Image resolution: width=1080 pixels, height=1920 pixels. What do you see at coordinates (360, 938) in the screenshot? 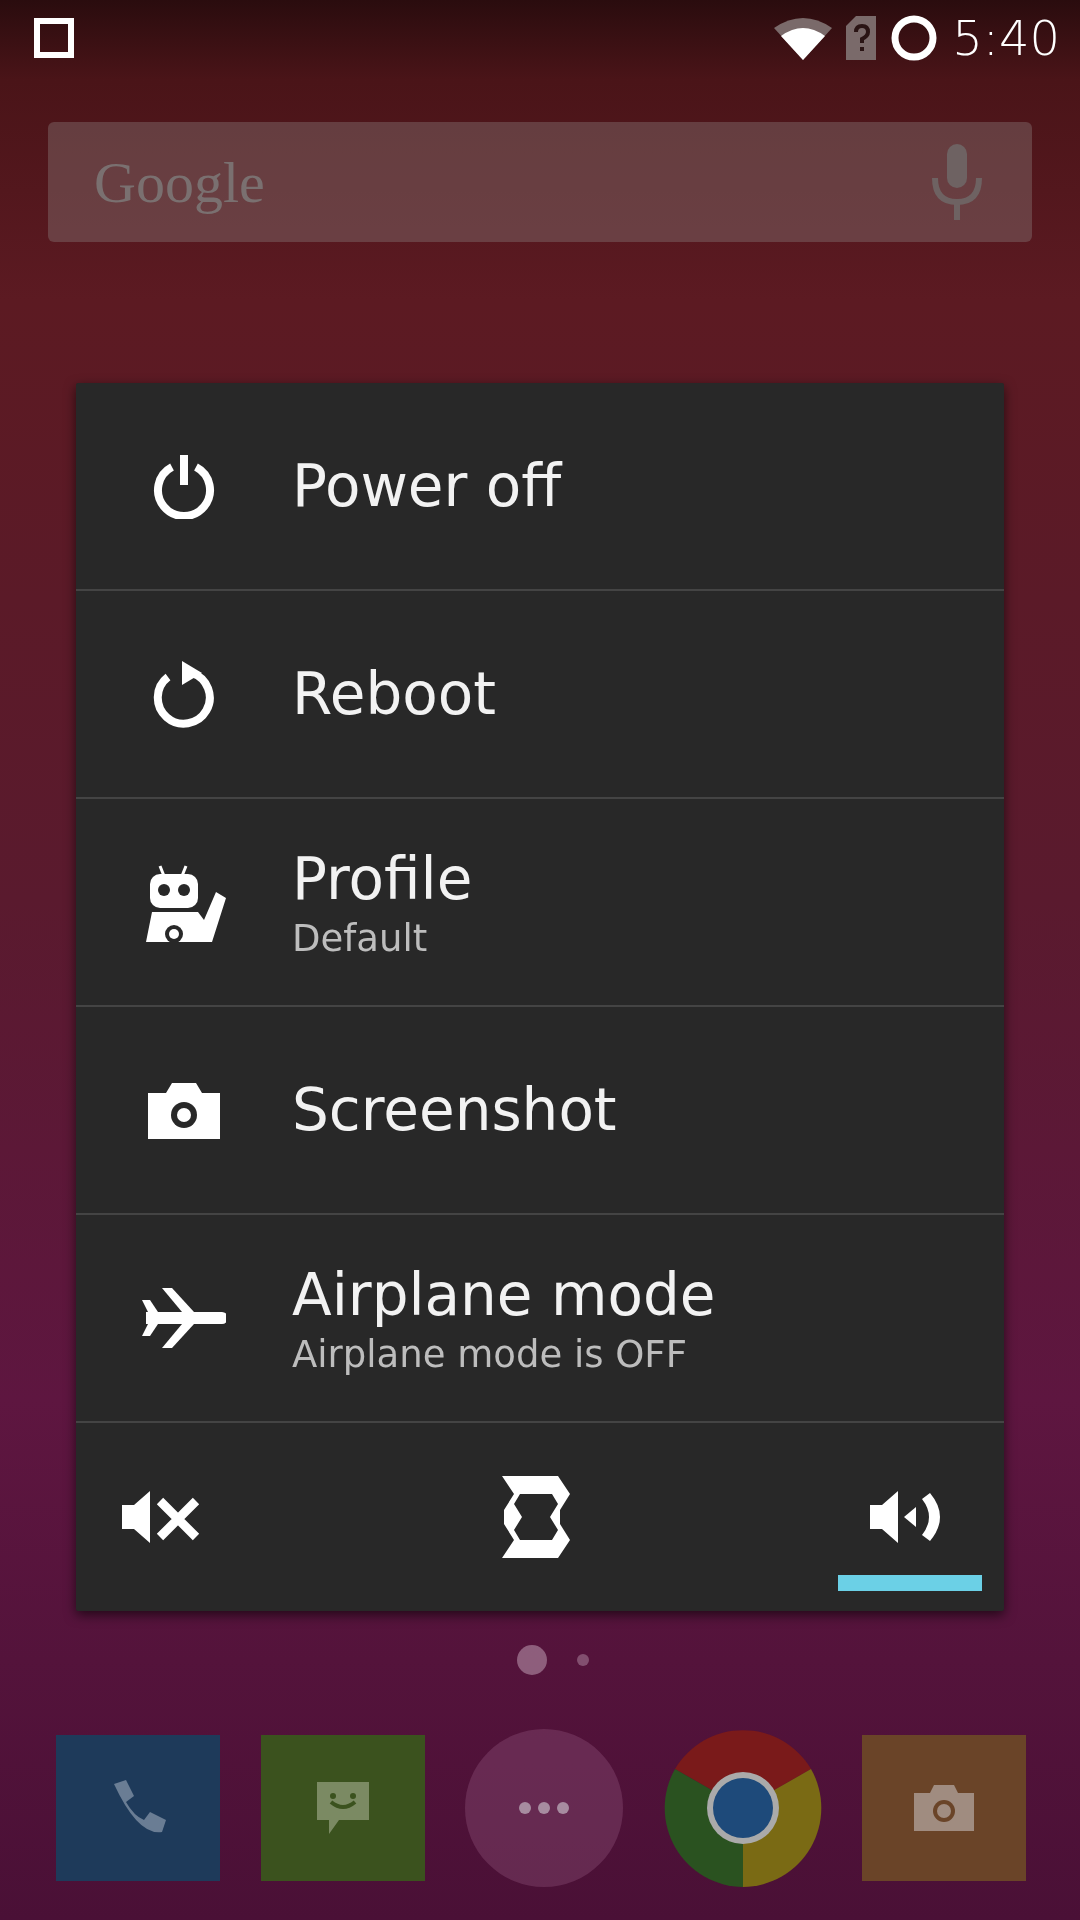
I see `menu-item-subtitle: Default` at bounding box center [360, 938].